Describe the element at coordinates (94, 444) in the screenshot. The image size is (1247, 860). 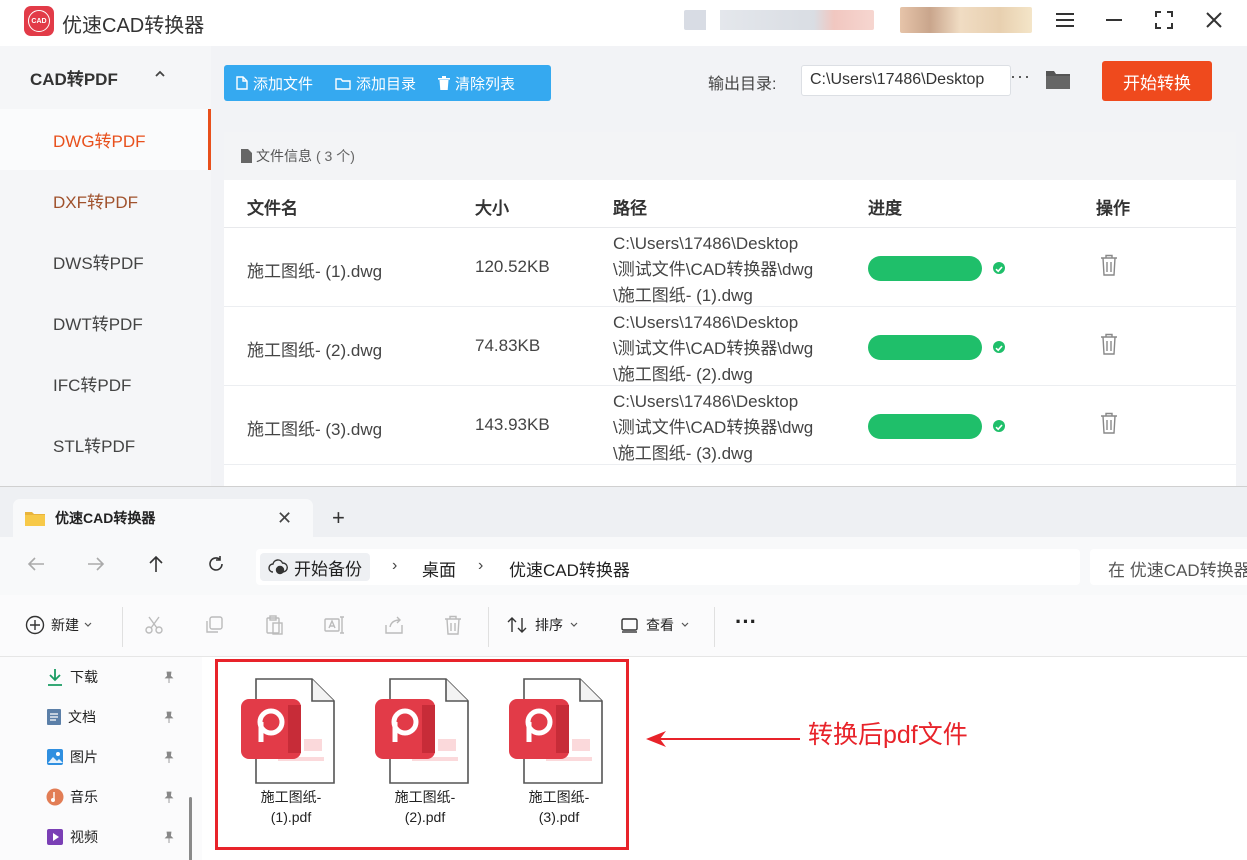
I see `sidebar-item-label: STL转PDF` at that location.